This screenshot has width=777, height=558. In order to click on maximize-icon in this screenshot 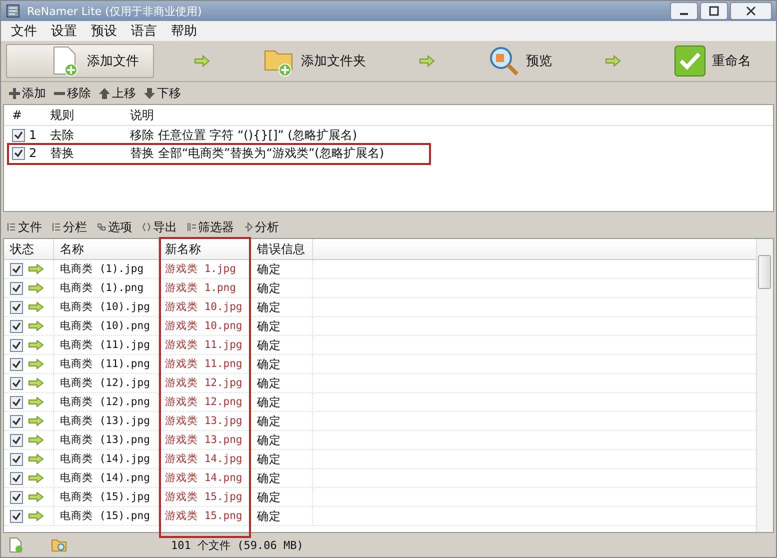, I will do `click(714, 11)`.